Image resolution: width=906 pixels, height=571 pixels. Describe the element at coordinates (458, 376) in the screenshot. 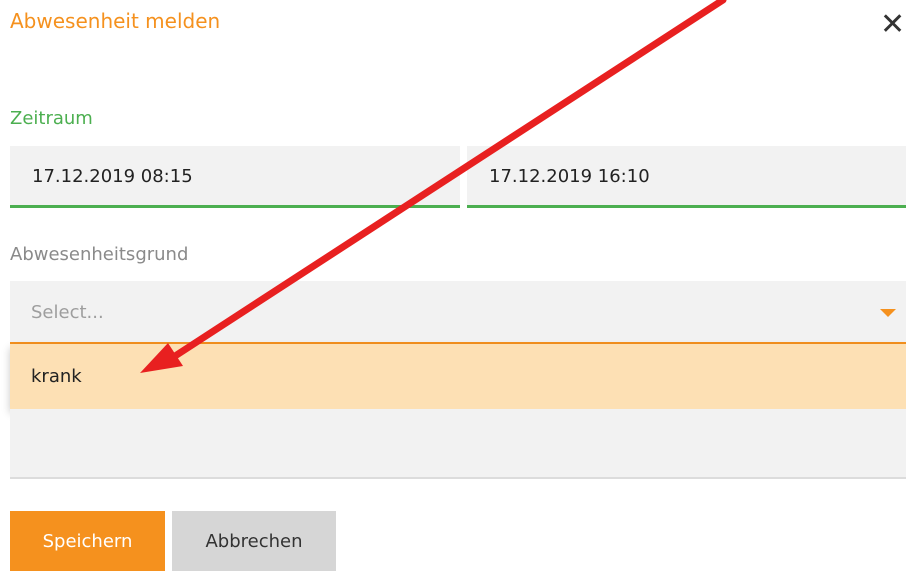

I see `reason-dropdown-menu: krank` at that location.